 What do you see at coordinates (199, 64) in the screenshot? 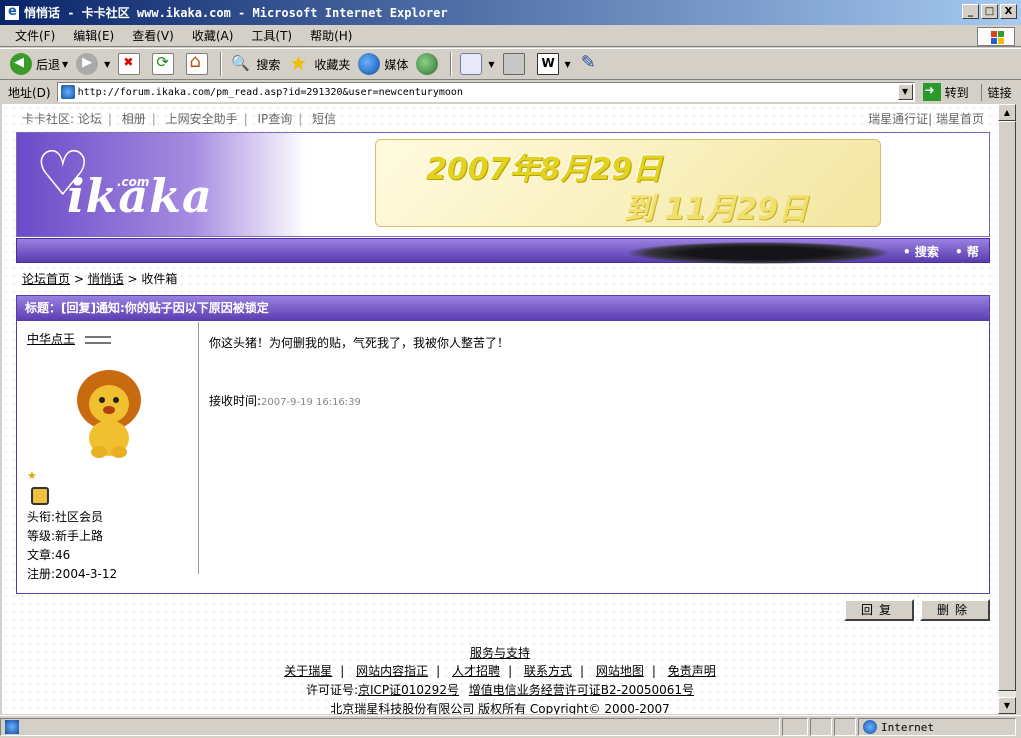
I see `home-button` at bounding box center [199, 64].